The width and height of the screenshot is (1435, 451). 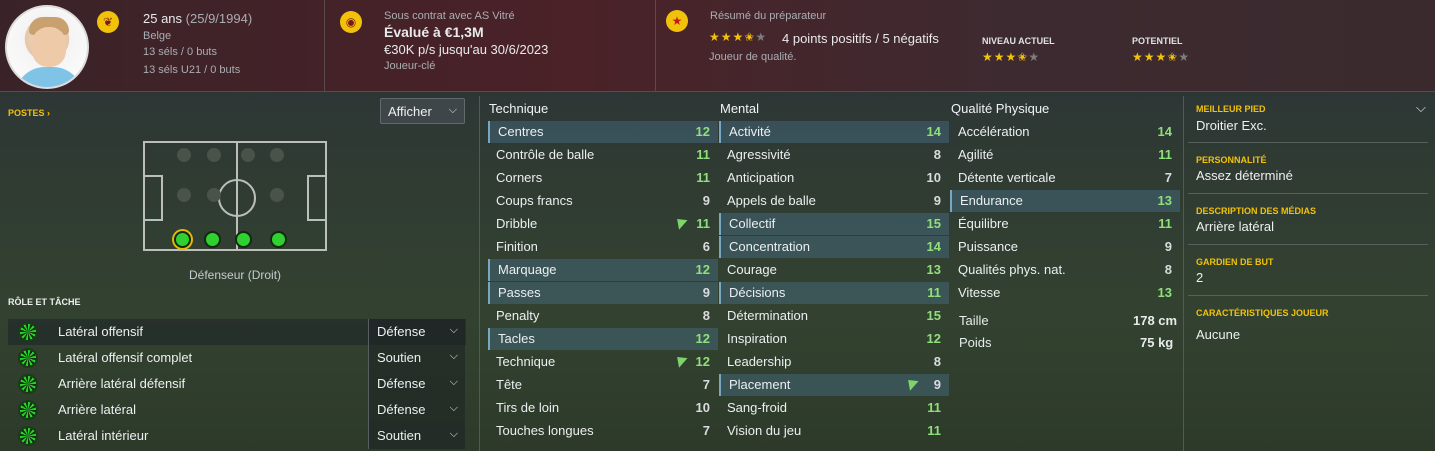 What do you see at coordinates (834, 201) in the screenshot?
I see `attribute-row: Appels de balle 9` at bounding box center [834, 201].